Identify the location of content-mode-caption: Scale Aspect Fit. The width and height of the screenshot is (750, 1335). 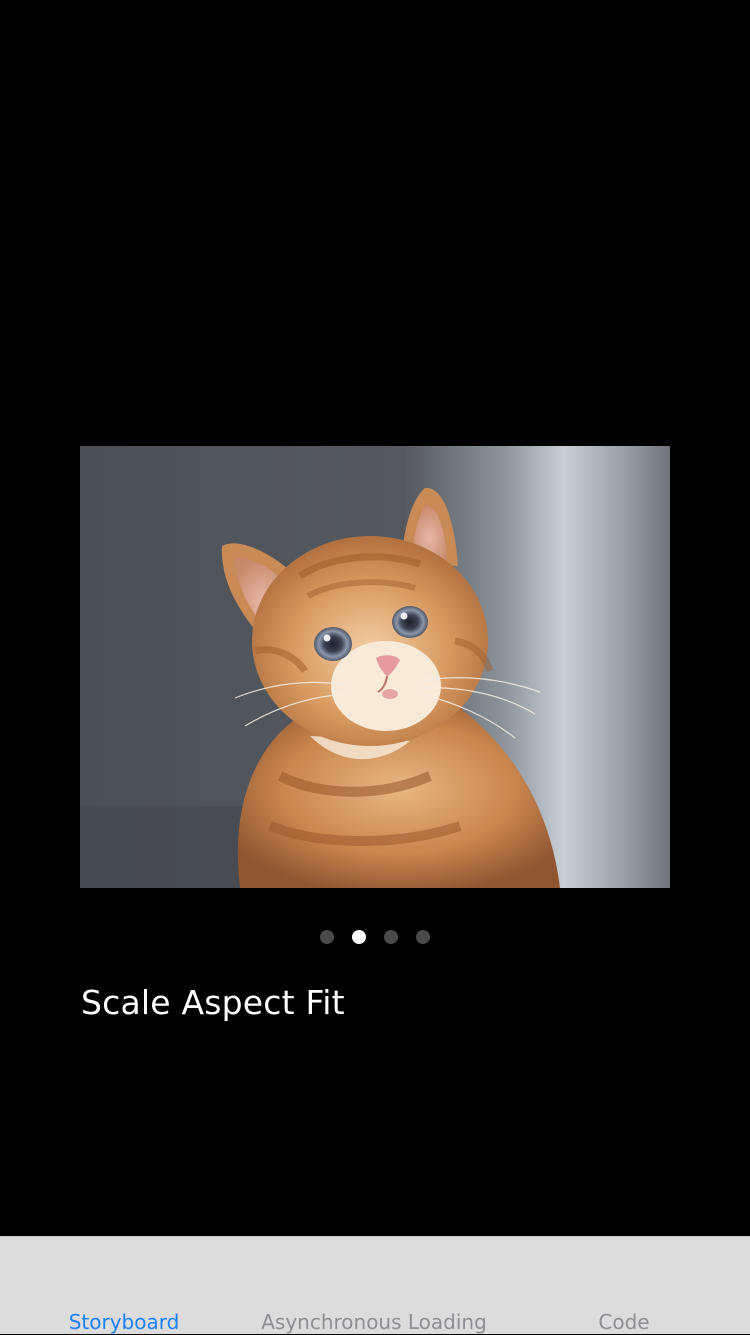
(213, 1002).